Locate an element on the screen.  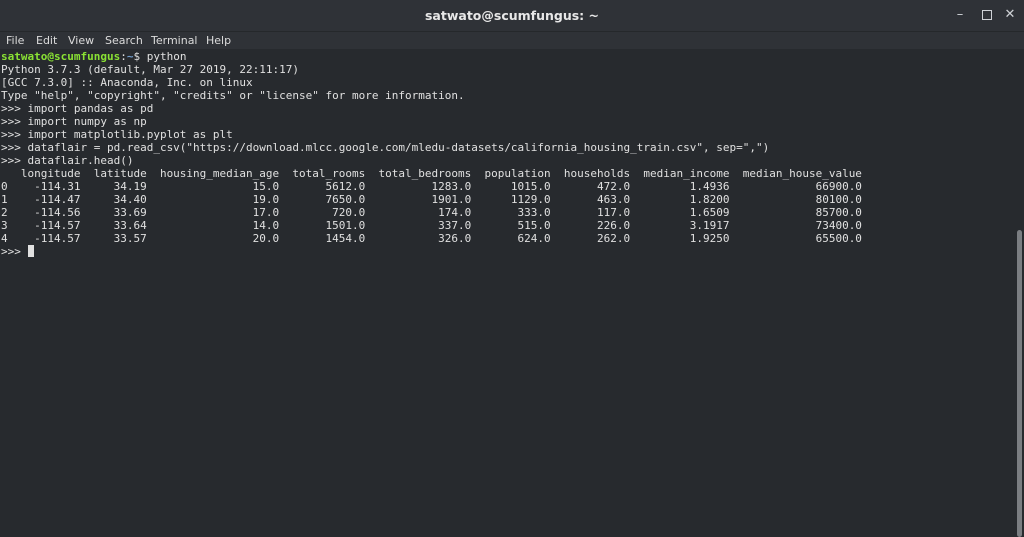
prompt-line: satwato@scumfungus:~$ python is located at coordinates (505, 56).